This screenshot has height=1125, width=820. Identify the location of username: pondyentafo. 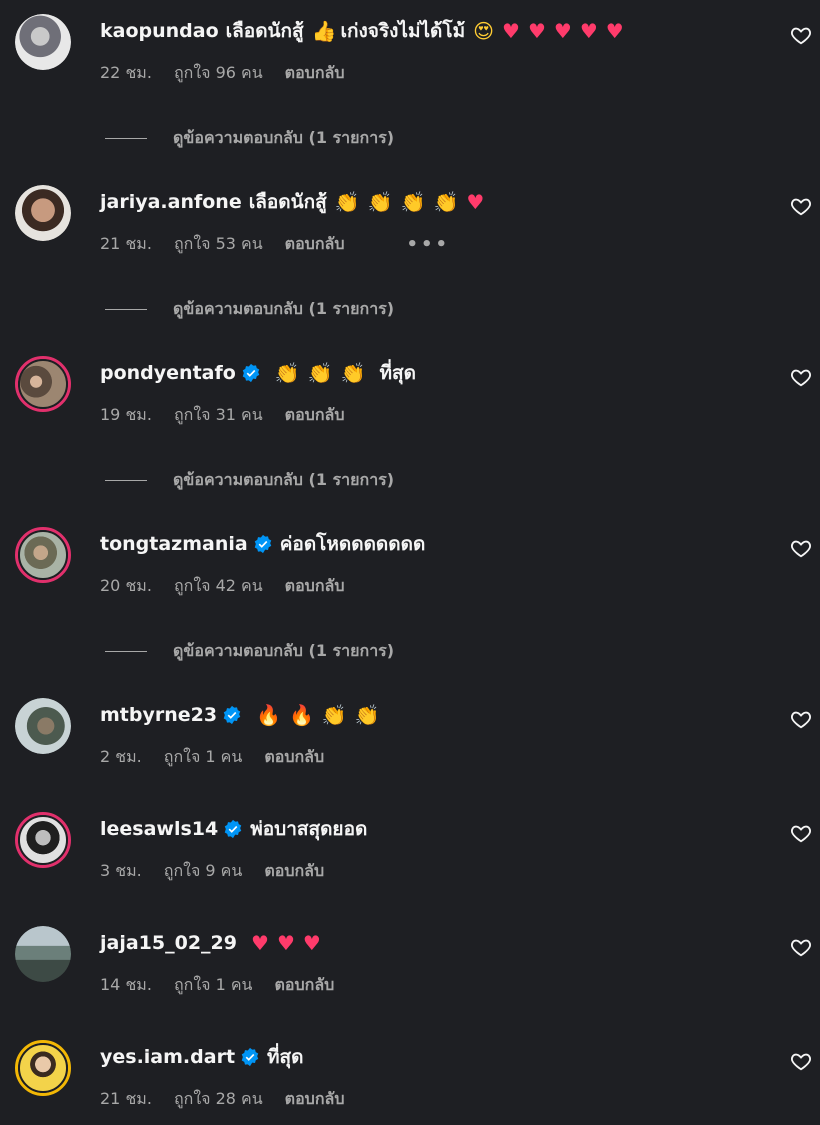
(168, 373).